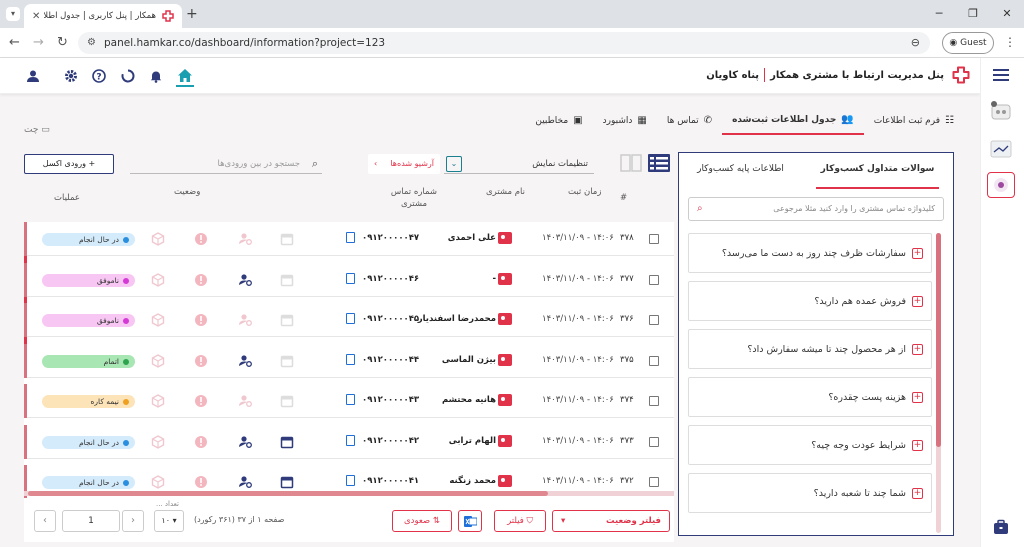  I want to click on hamburger-menu-icon, so click(1001, 75).